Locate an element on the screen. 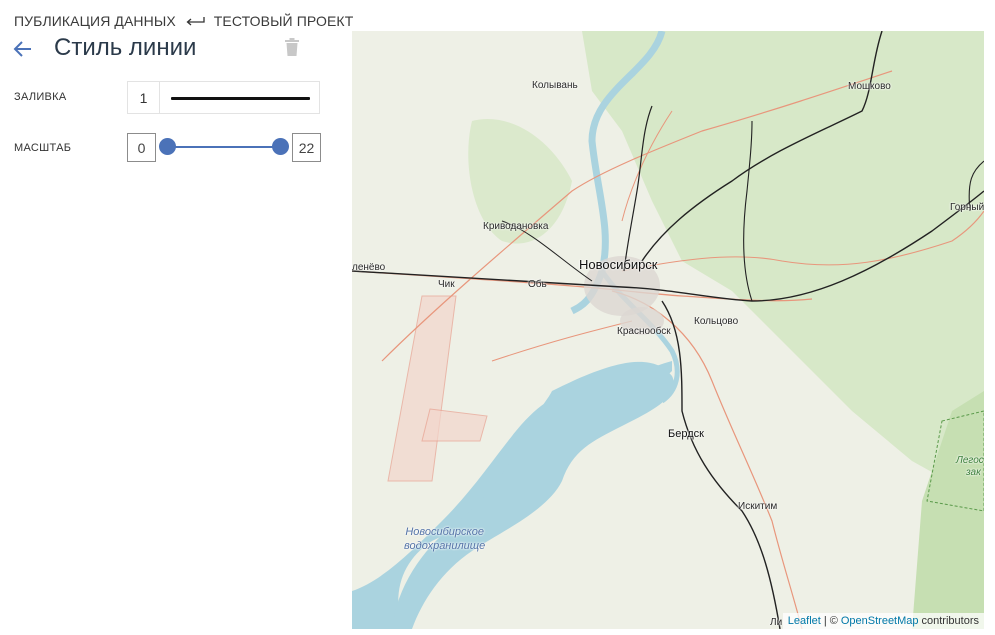 Image resolution: width=995 pixels, height=635 pixels. breadcrumb-item-project: ТЕСТОВЫЙ ПРОЕКТ is located at coordinates (284, 21).